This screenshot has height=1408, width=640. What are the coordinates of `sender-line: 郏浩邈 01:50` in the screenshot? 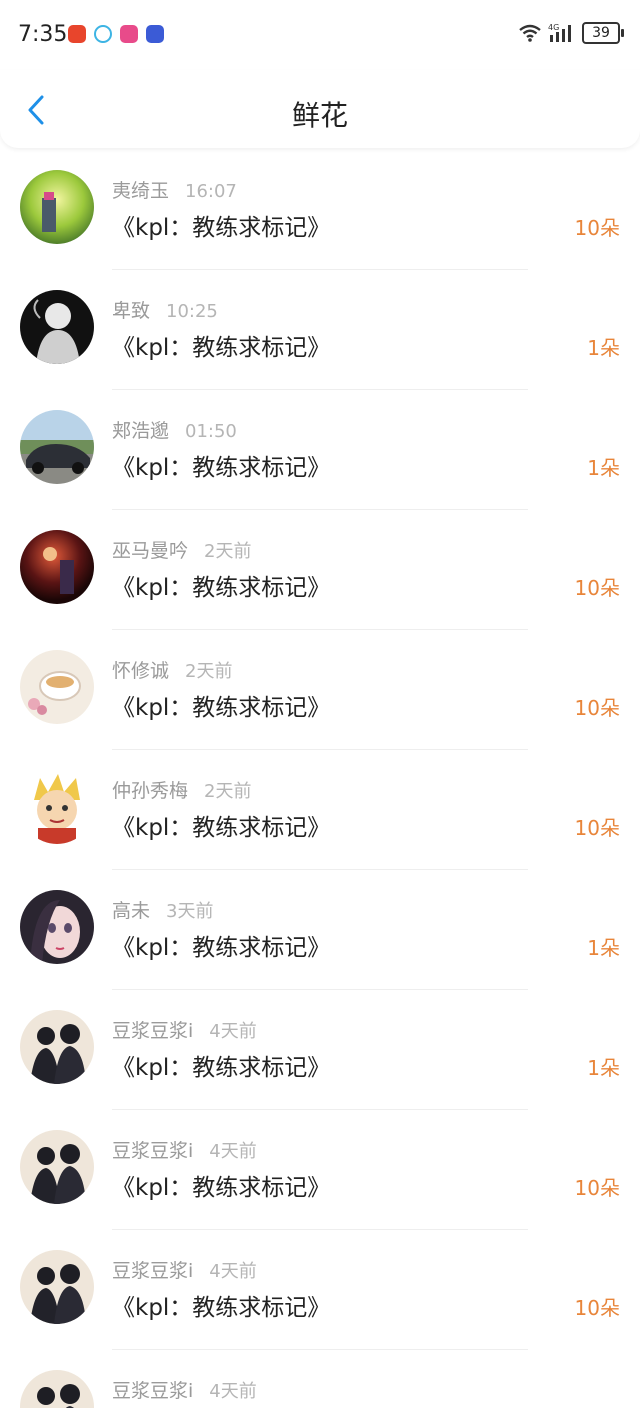 It's located at (174, 429).